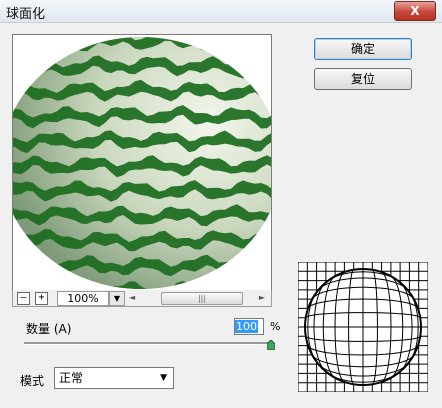  What do you see at coordinates (117, 298) in the screenshot?
I see `zoom-dropdown-arrow: ▼` at bounding box center [117, 298].